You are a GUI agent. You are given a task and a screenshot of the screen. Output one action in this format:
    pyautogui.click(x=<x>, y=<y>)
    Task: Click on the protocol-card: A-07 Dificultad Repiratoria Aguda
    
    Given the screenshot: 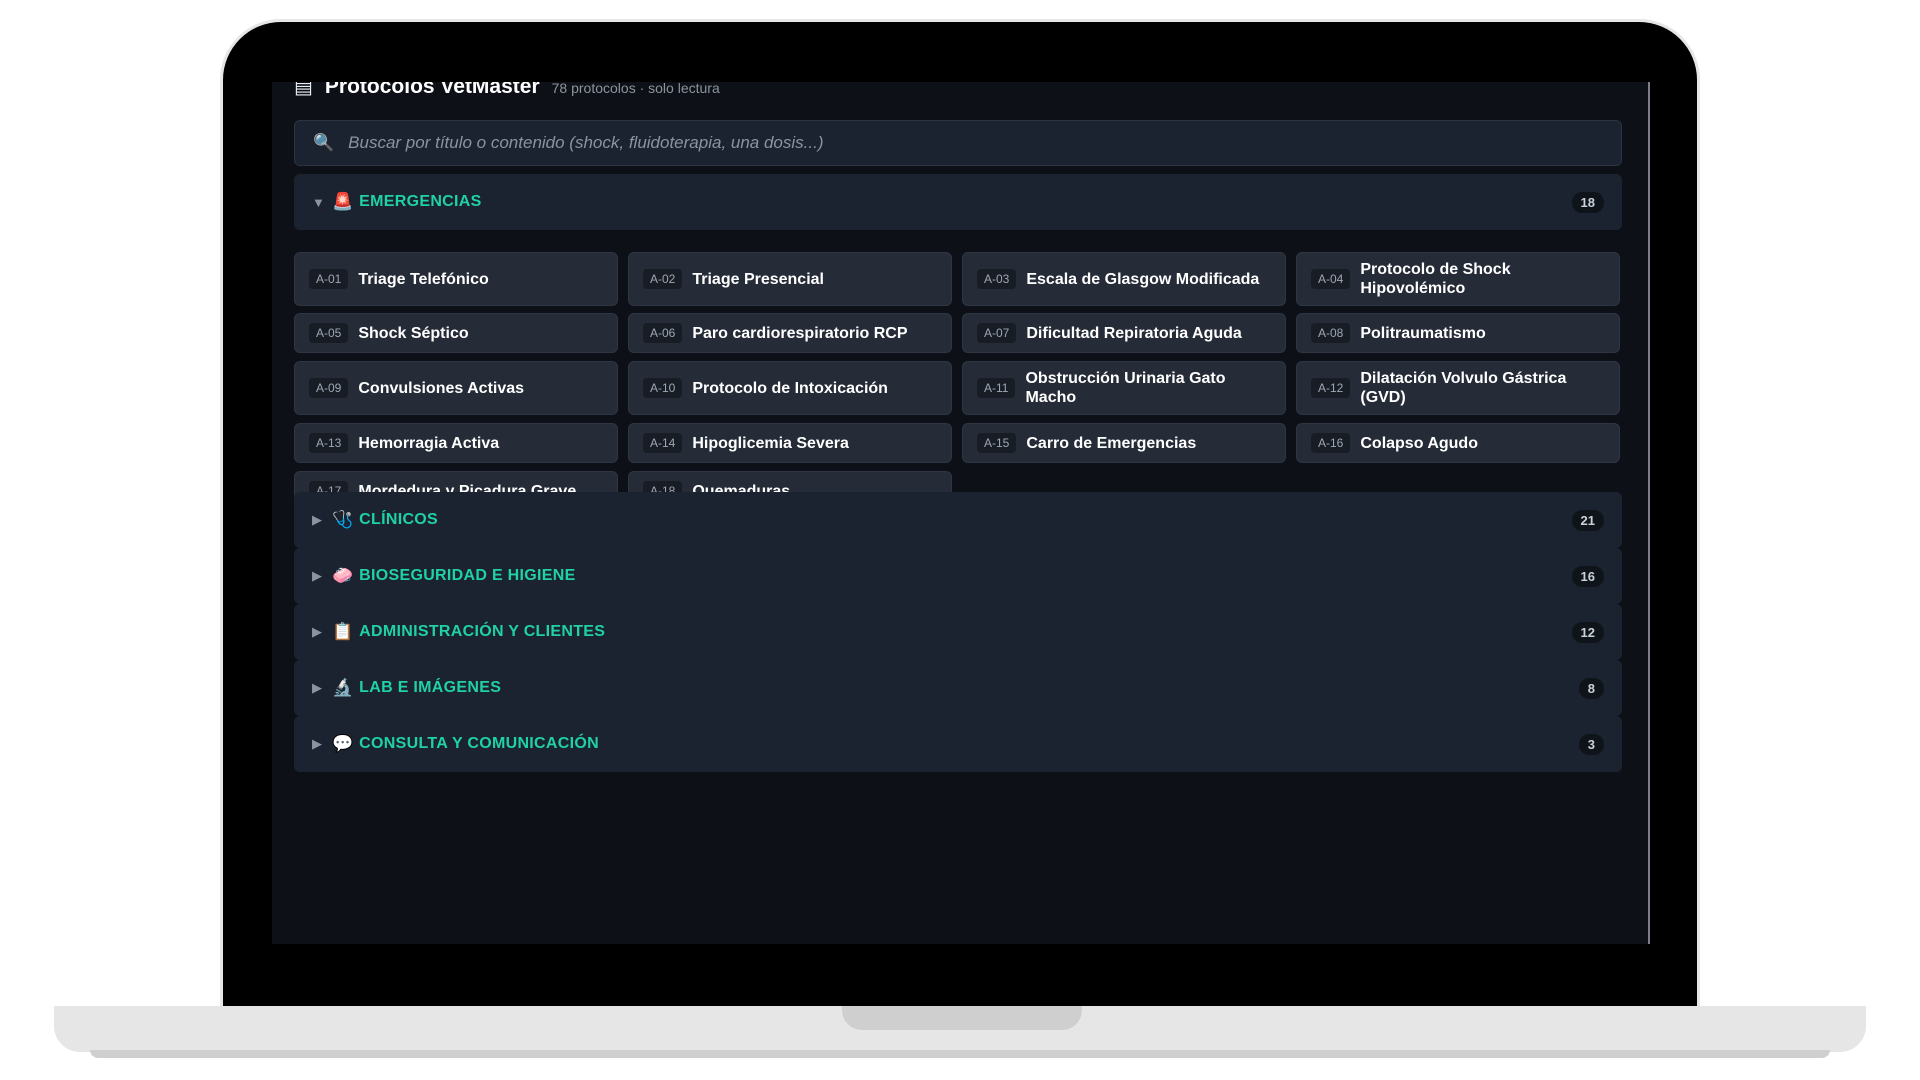 What is the action you would take?
    pyautogui.click(x=1124, y=333)
    